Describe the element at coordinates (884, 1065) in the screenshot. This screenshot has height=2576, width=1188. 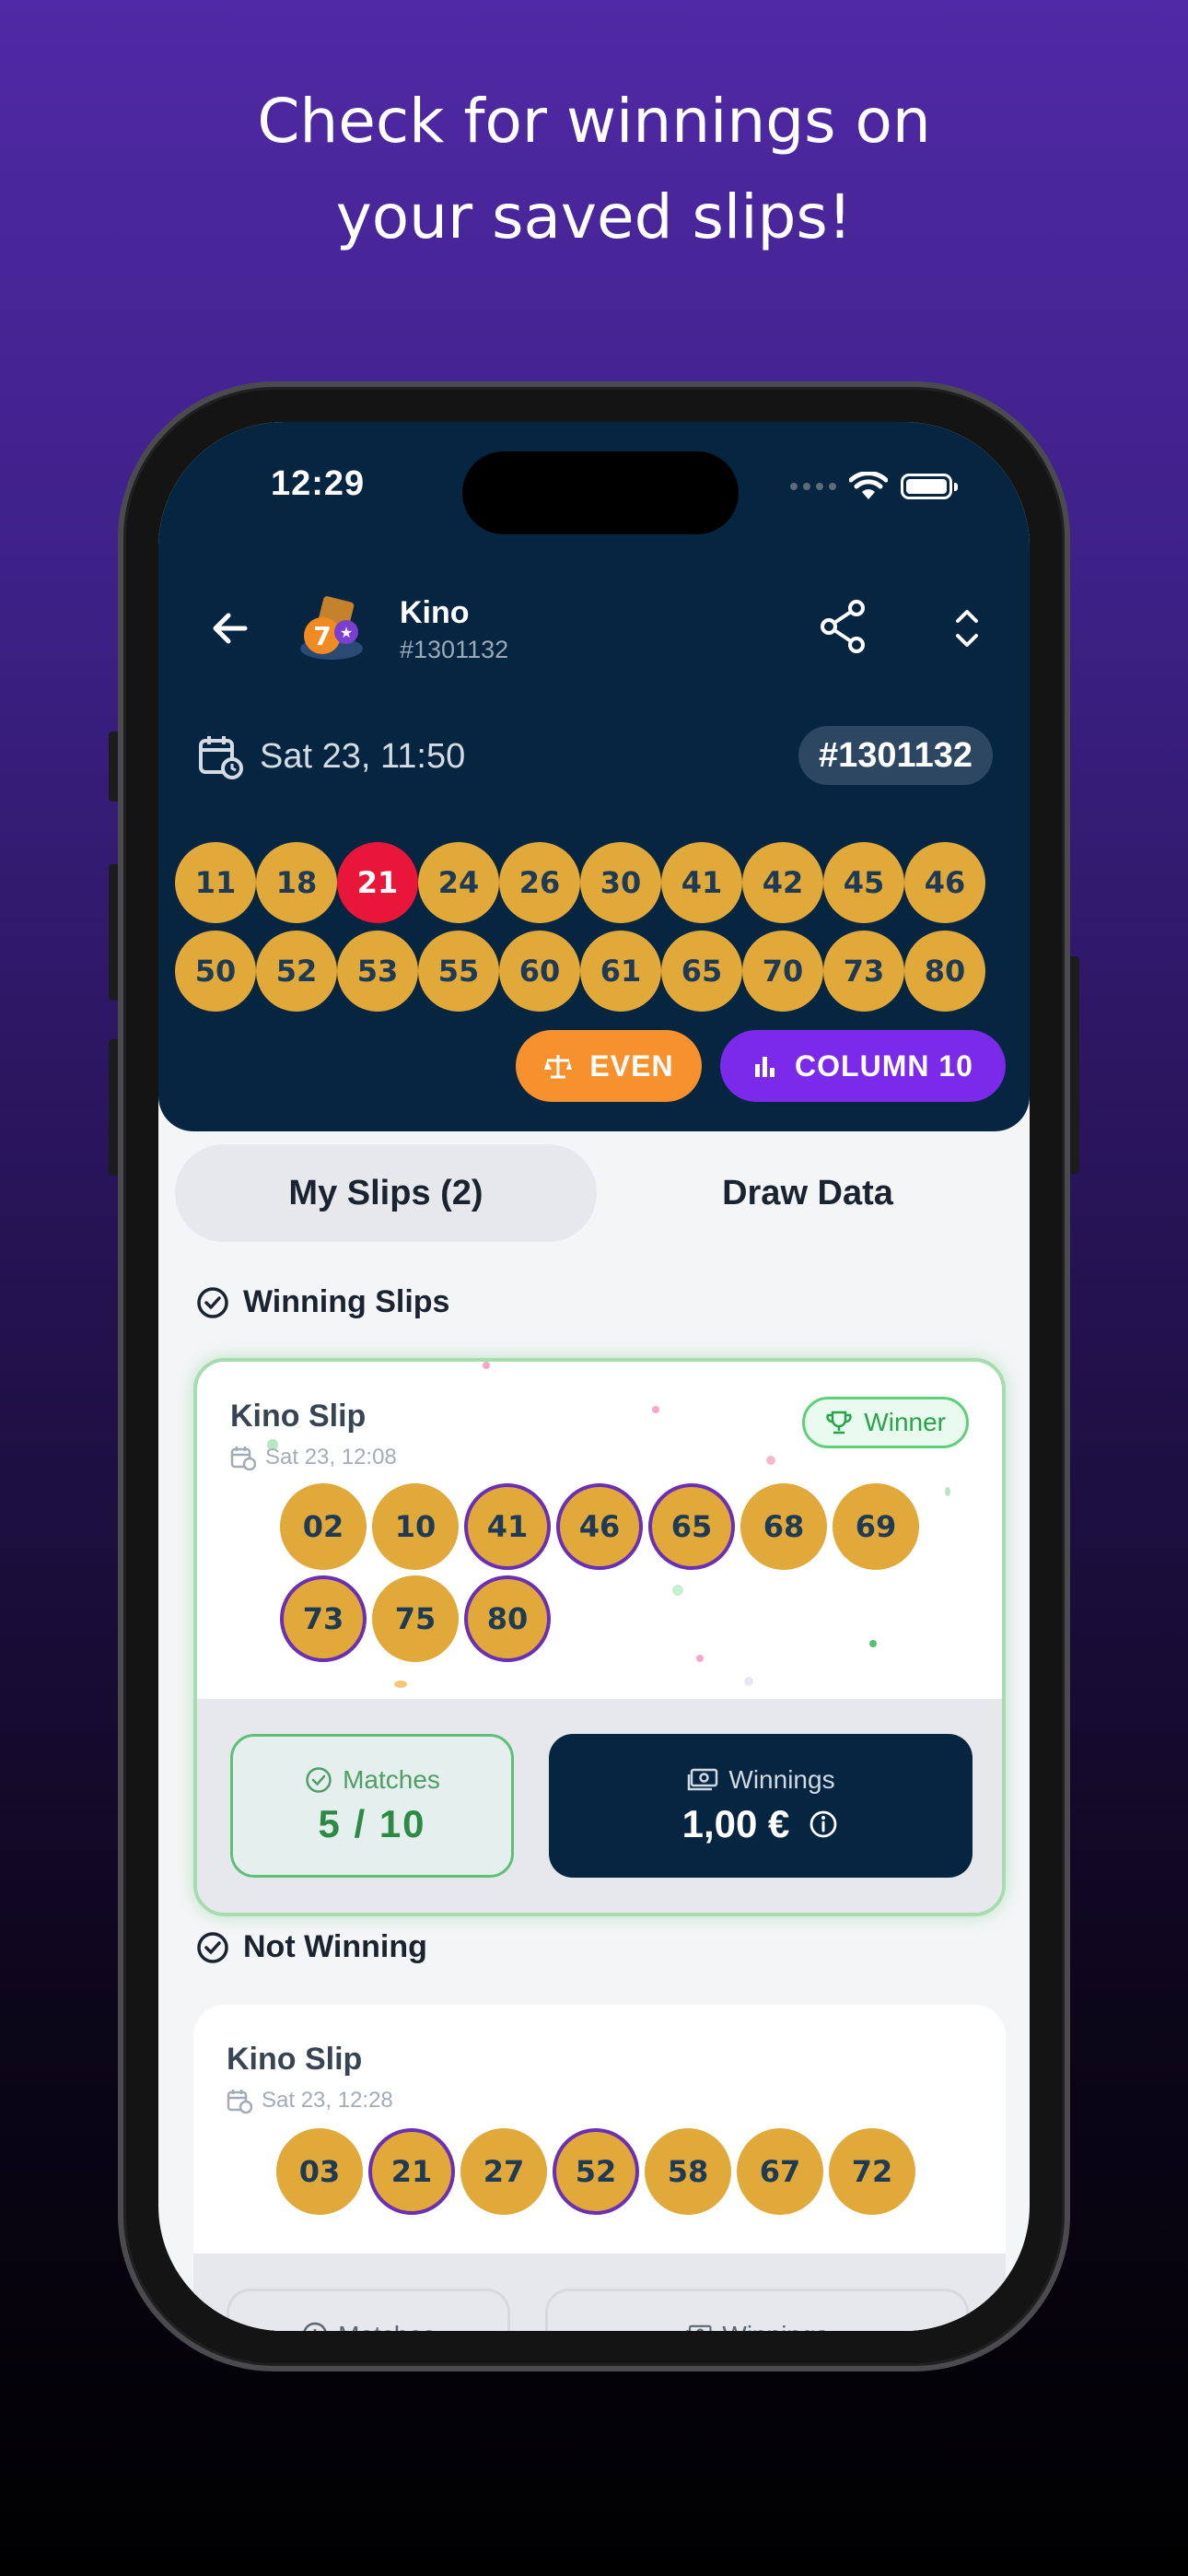
I see `column-label: COLUMN 10` at that location.